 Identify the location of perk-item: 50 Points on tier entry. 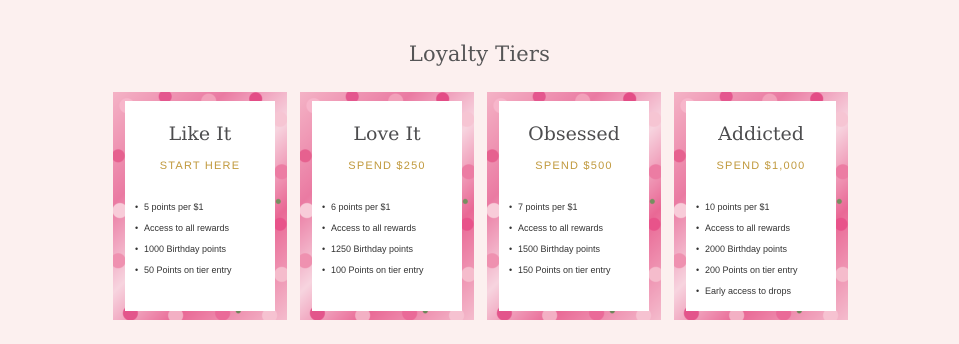
(203, 274).